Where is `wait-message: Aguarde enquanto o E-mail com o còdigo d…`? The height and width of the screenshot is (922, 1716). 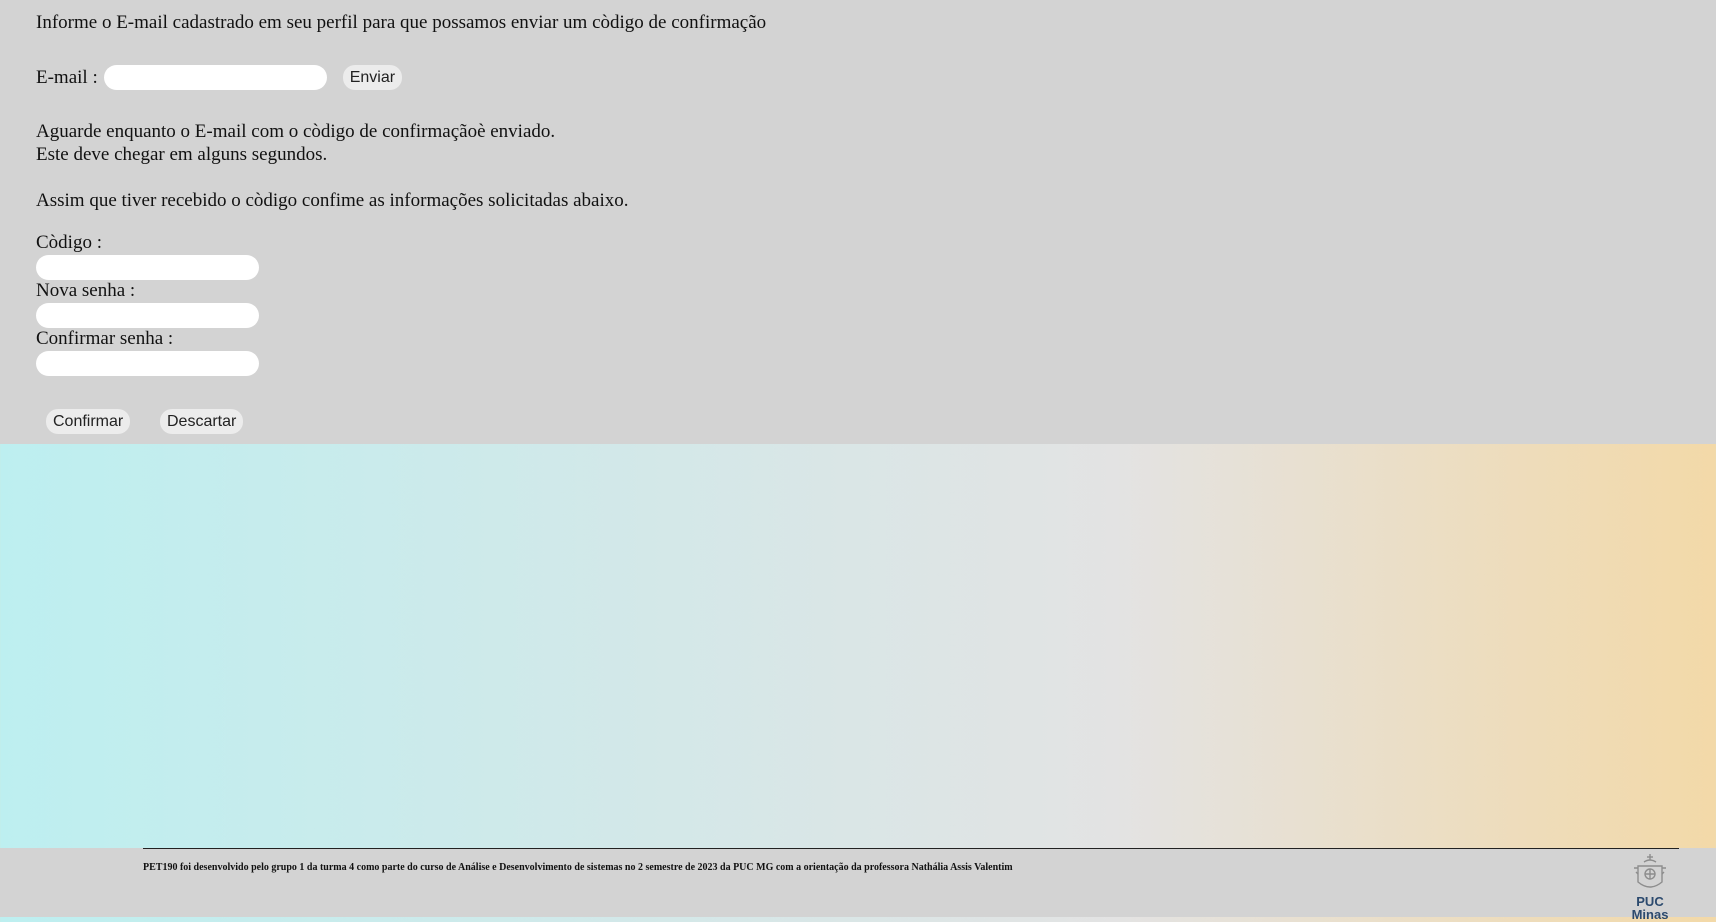
wait-message: Aguarde enquanto o E-mail com o còdigo d… is located at coordinates (295, 143).